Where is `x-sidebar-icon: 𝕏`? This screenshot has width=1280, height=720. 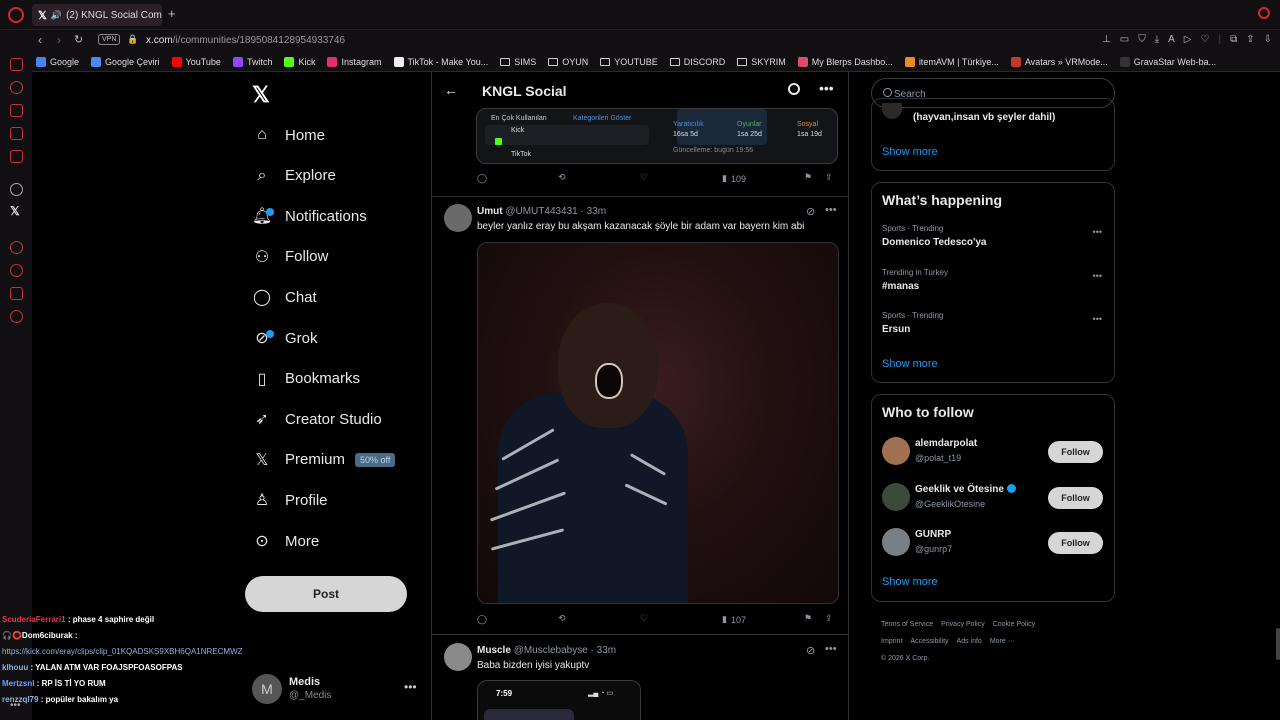
x-sidebar-icon: 𝕏 is located at coordinates (15, 211).